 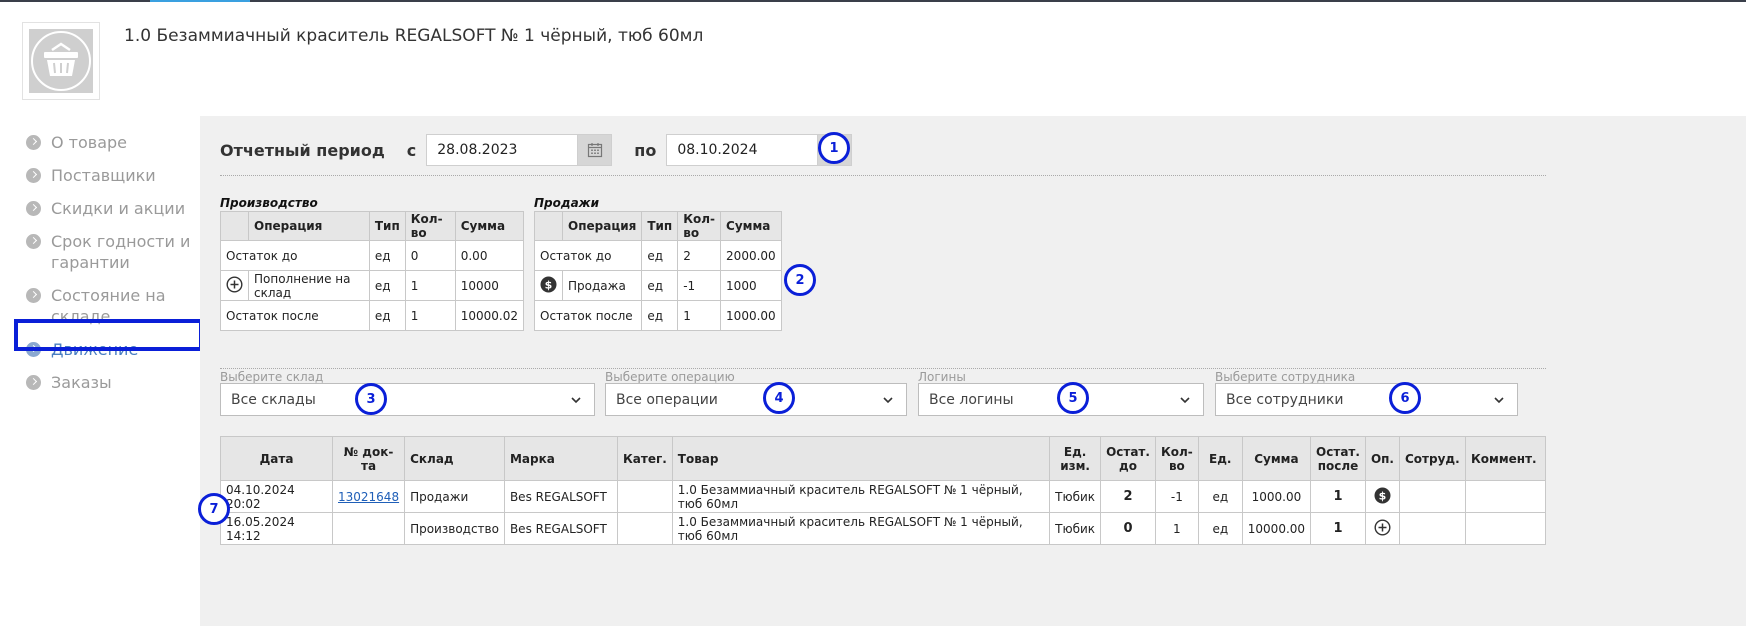 I want to click on top-bar-accent, so click(x=200, y=1).